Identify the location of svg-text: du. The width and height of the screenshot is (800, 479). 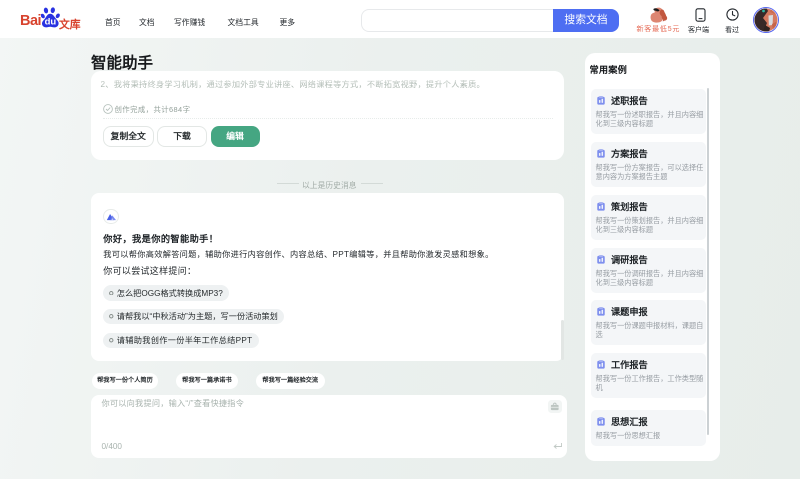
(51, 22).